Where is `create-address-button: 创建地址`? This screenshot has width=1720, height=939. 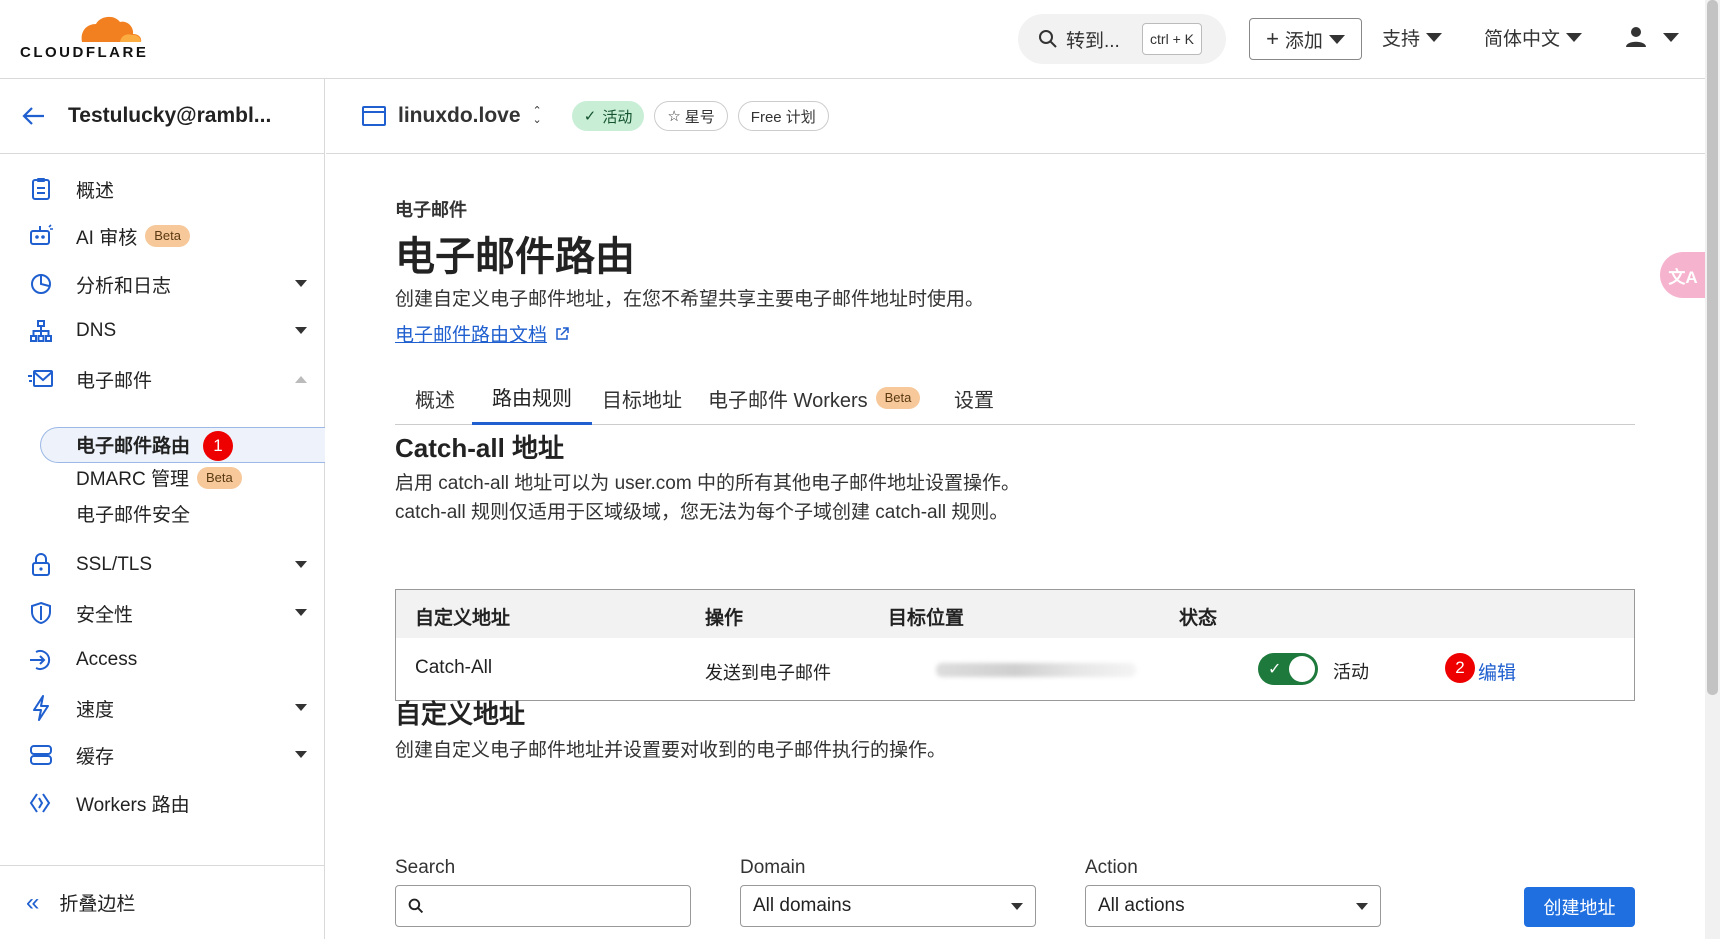
create-address-button: 创建地址 is located at coordinates (1579, 907).